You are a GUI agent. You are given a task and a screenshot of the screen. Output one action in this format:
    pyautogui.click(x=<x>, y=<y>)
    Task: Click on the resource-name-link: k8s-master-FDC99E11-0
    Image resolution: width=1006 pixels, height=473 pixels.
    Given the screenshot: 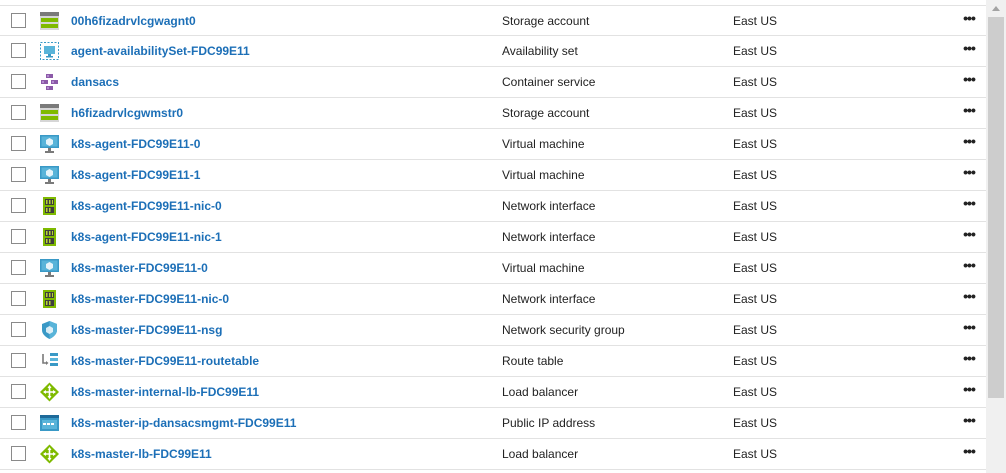 What is the action you would take?
    pyautogui.click(x=139, y=268)
    